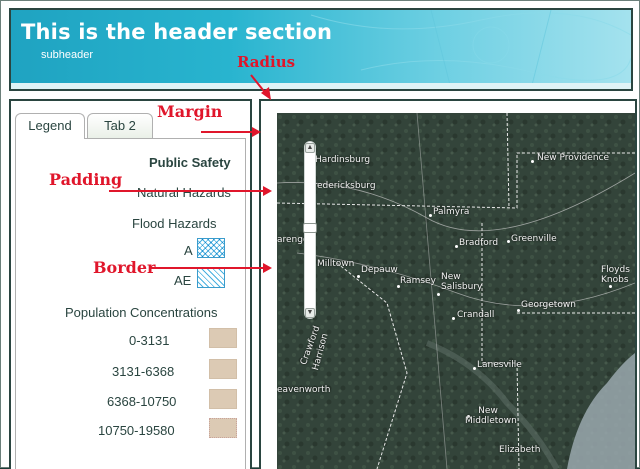 The height and width of the screenshot is (469, 640). Describe the element at coordinates (479, 243) in the screenshot. I see `town-label: Bradford` at that location.